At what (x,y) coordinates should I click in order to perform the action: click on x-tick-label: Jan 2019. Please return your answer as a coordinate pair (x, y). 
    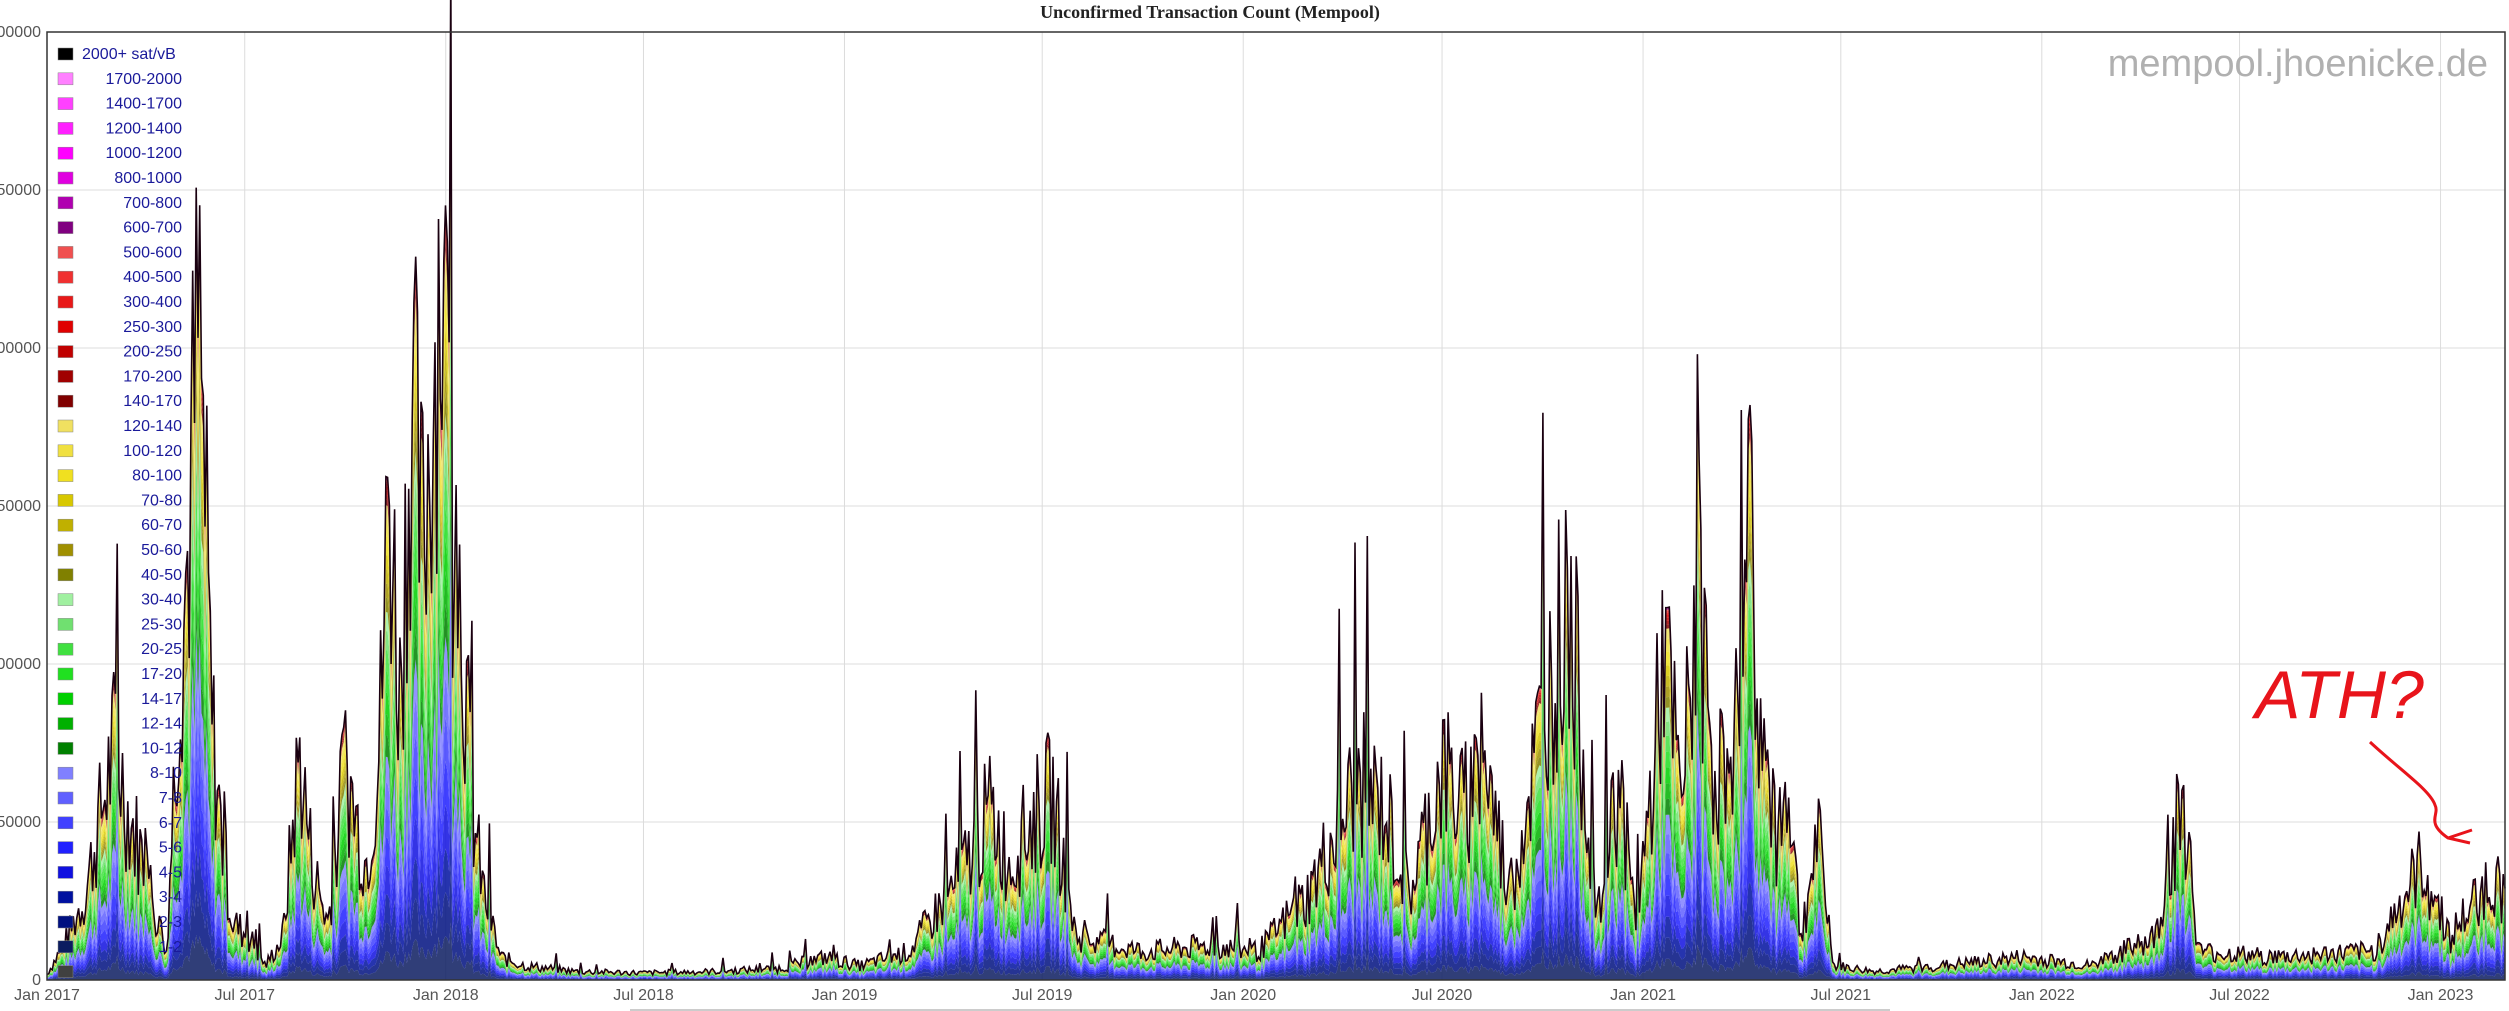
    Looking at the image, I should click on (845, 994).